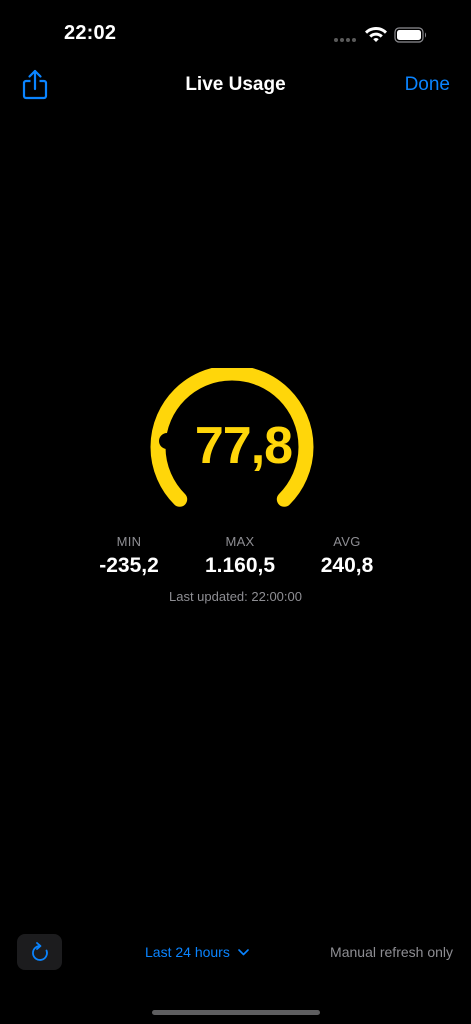  What do you see at coordinates (376, 34) in the screenshot?
I see `wifi-icon` at bounding box center [376, 34].